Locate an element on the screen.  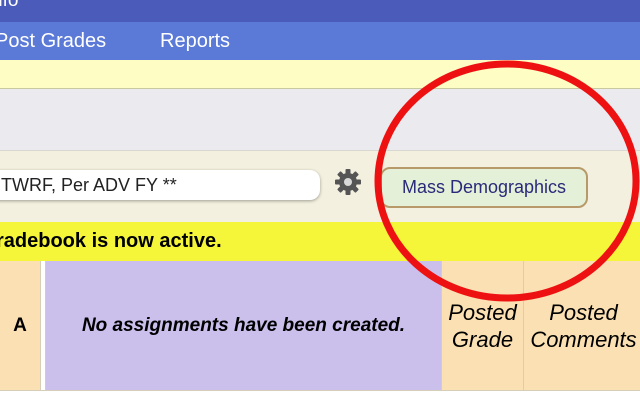
title-text: nfo is located at coordinates (9, 5).